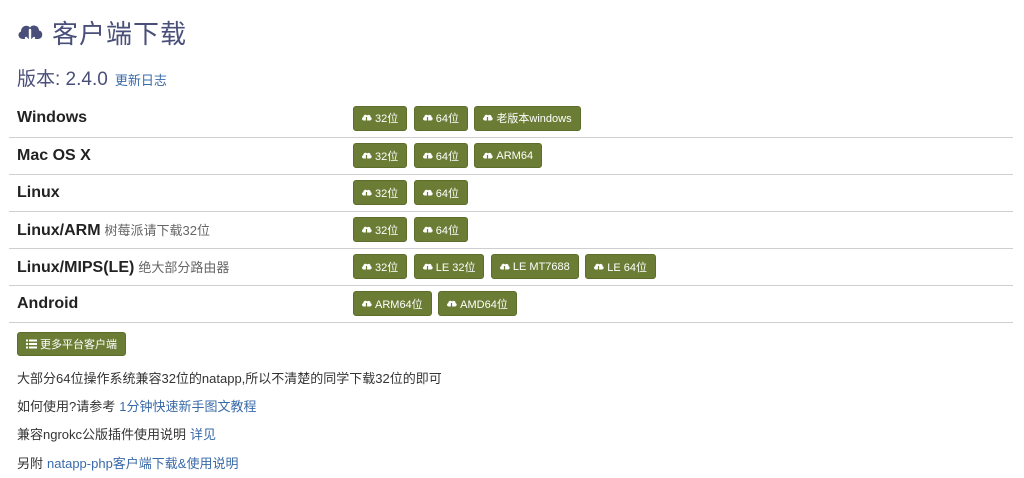  I want to click on more-platforms-label: 更多平台客户端, so click(78, 345).